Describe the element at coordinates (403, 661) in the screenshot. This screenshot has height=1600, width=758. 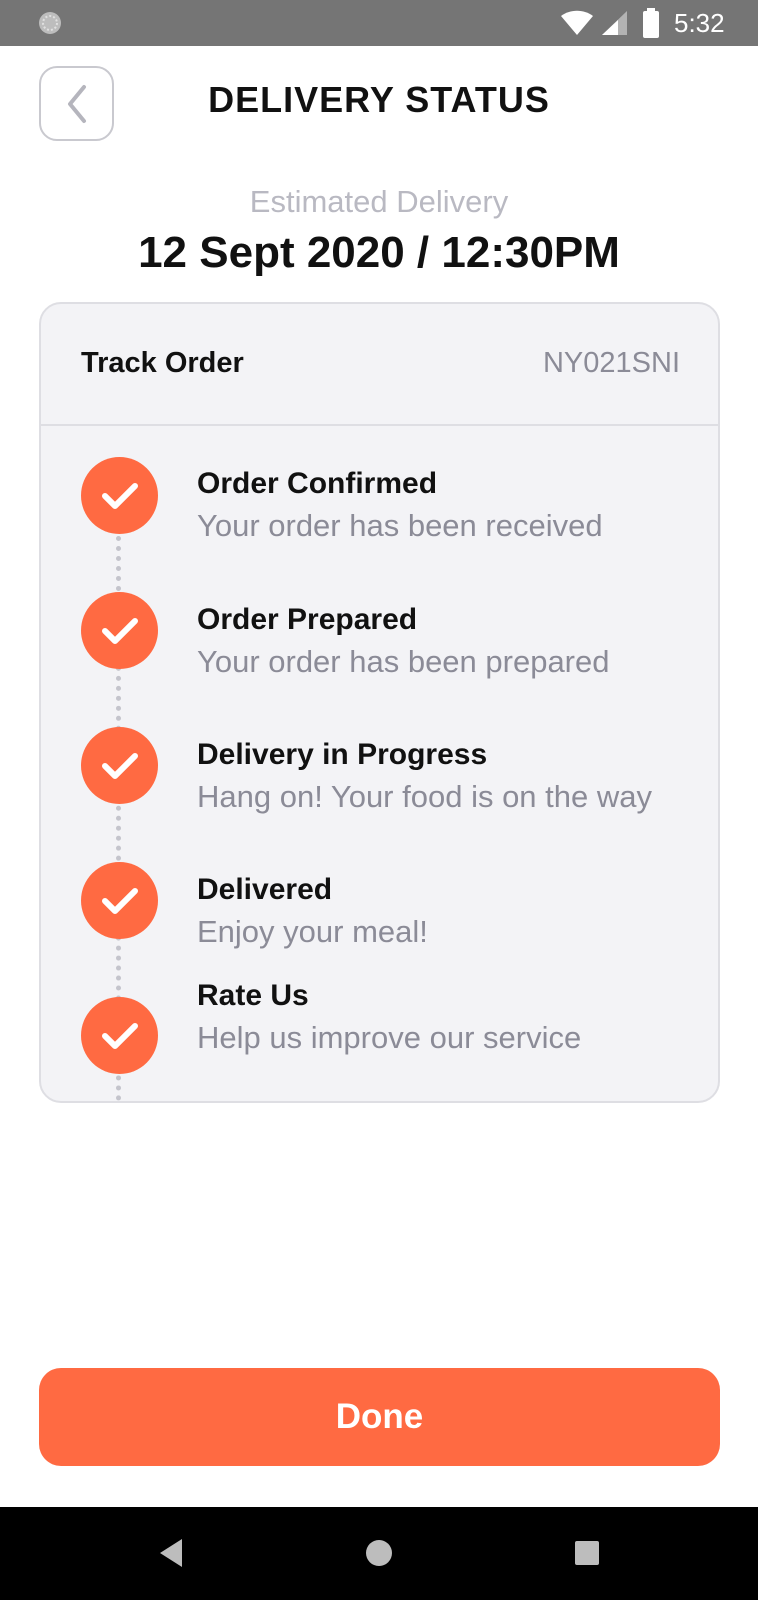
I see `step-description: Your order has been prepared` at that location.